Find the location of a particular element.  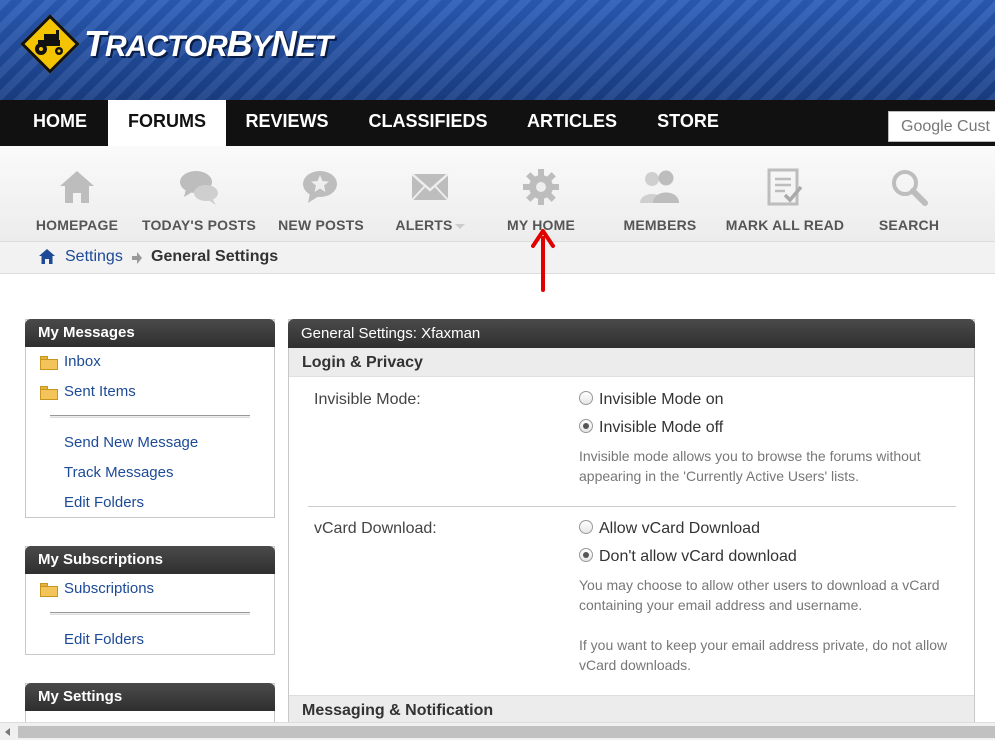

sidebar-item-send-new-message: Send New Message is located at coordinates (150, 443).